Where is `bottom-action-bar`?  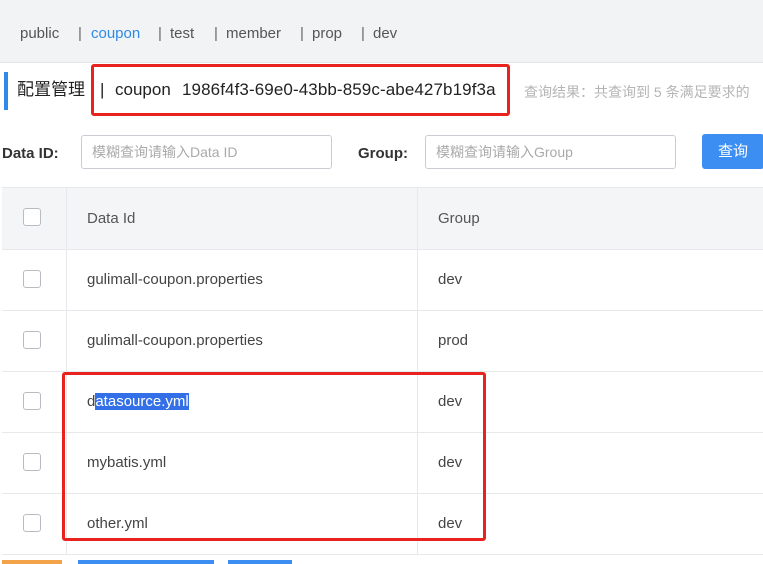 bottom-action-bar is located at coordinates (381, 562).